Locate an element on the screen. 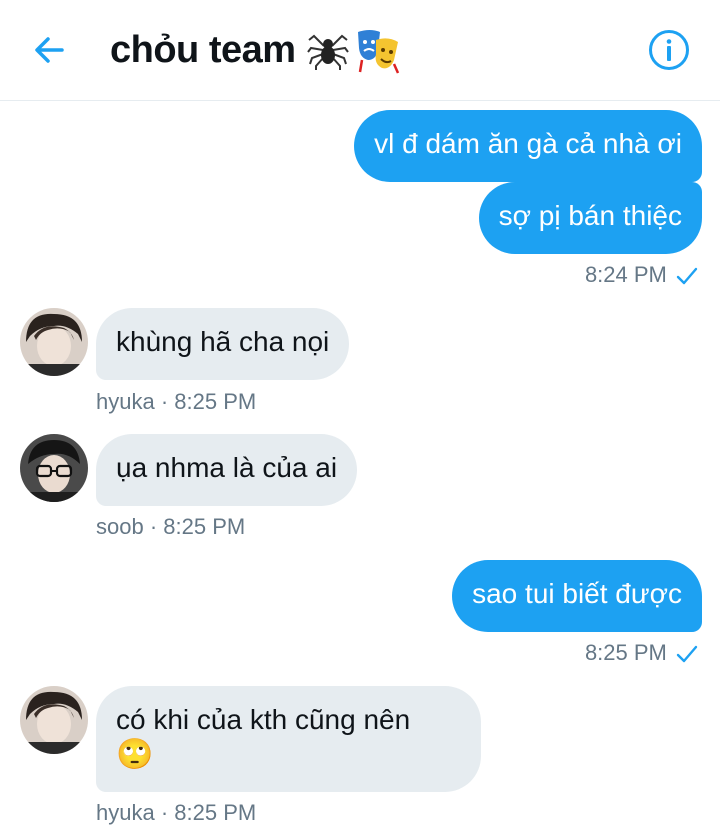 The height and width of the screenshot is (830, 720). incoming-message-bubble: có khi của kth cũng nên 🙄 is located at coordinates (288, 739).